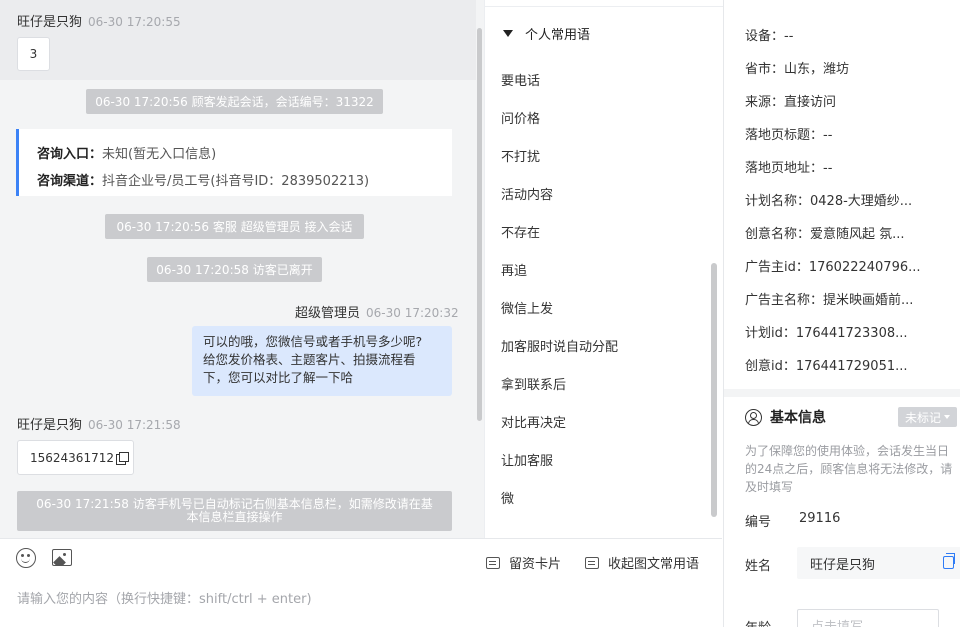 This screenshot has width=960, height=627. I want to click on message-line: 可以的哦，您微信号或者手机号多少呢?, so click(313, 341).